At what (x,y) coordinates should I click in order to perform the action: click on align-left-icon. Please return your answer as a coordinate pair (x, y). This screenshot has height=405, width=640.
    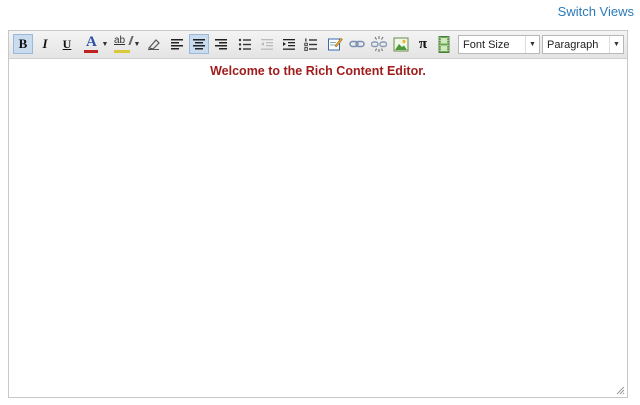
    Looking at the image, I should click on (177, 44).